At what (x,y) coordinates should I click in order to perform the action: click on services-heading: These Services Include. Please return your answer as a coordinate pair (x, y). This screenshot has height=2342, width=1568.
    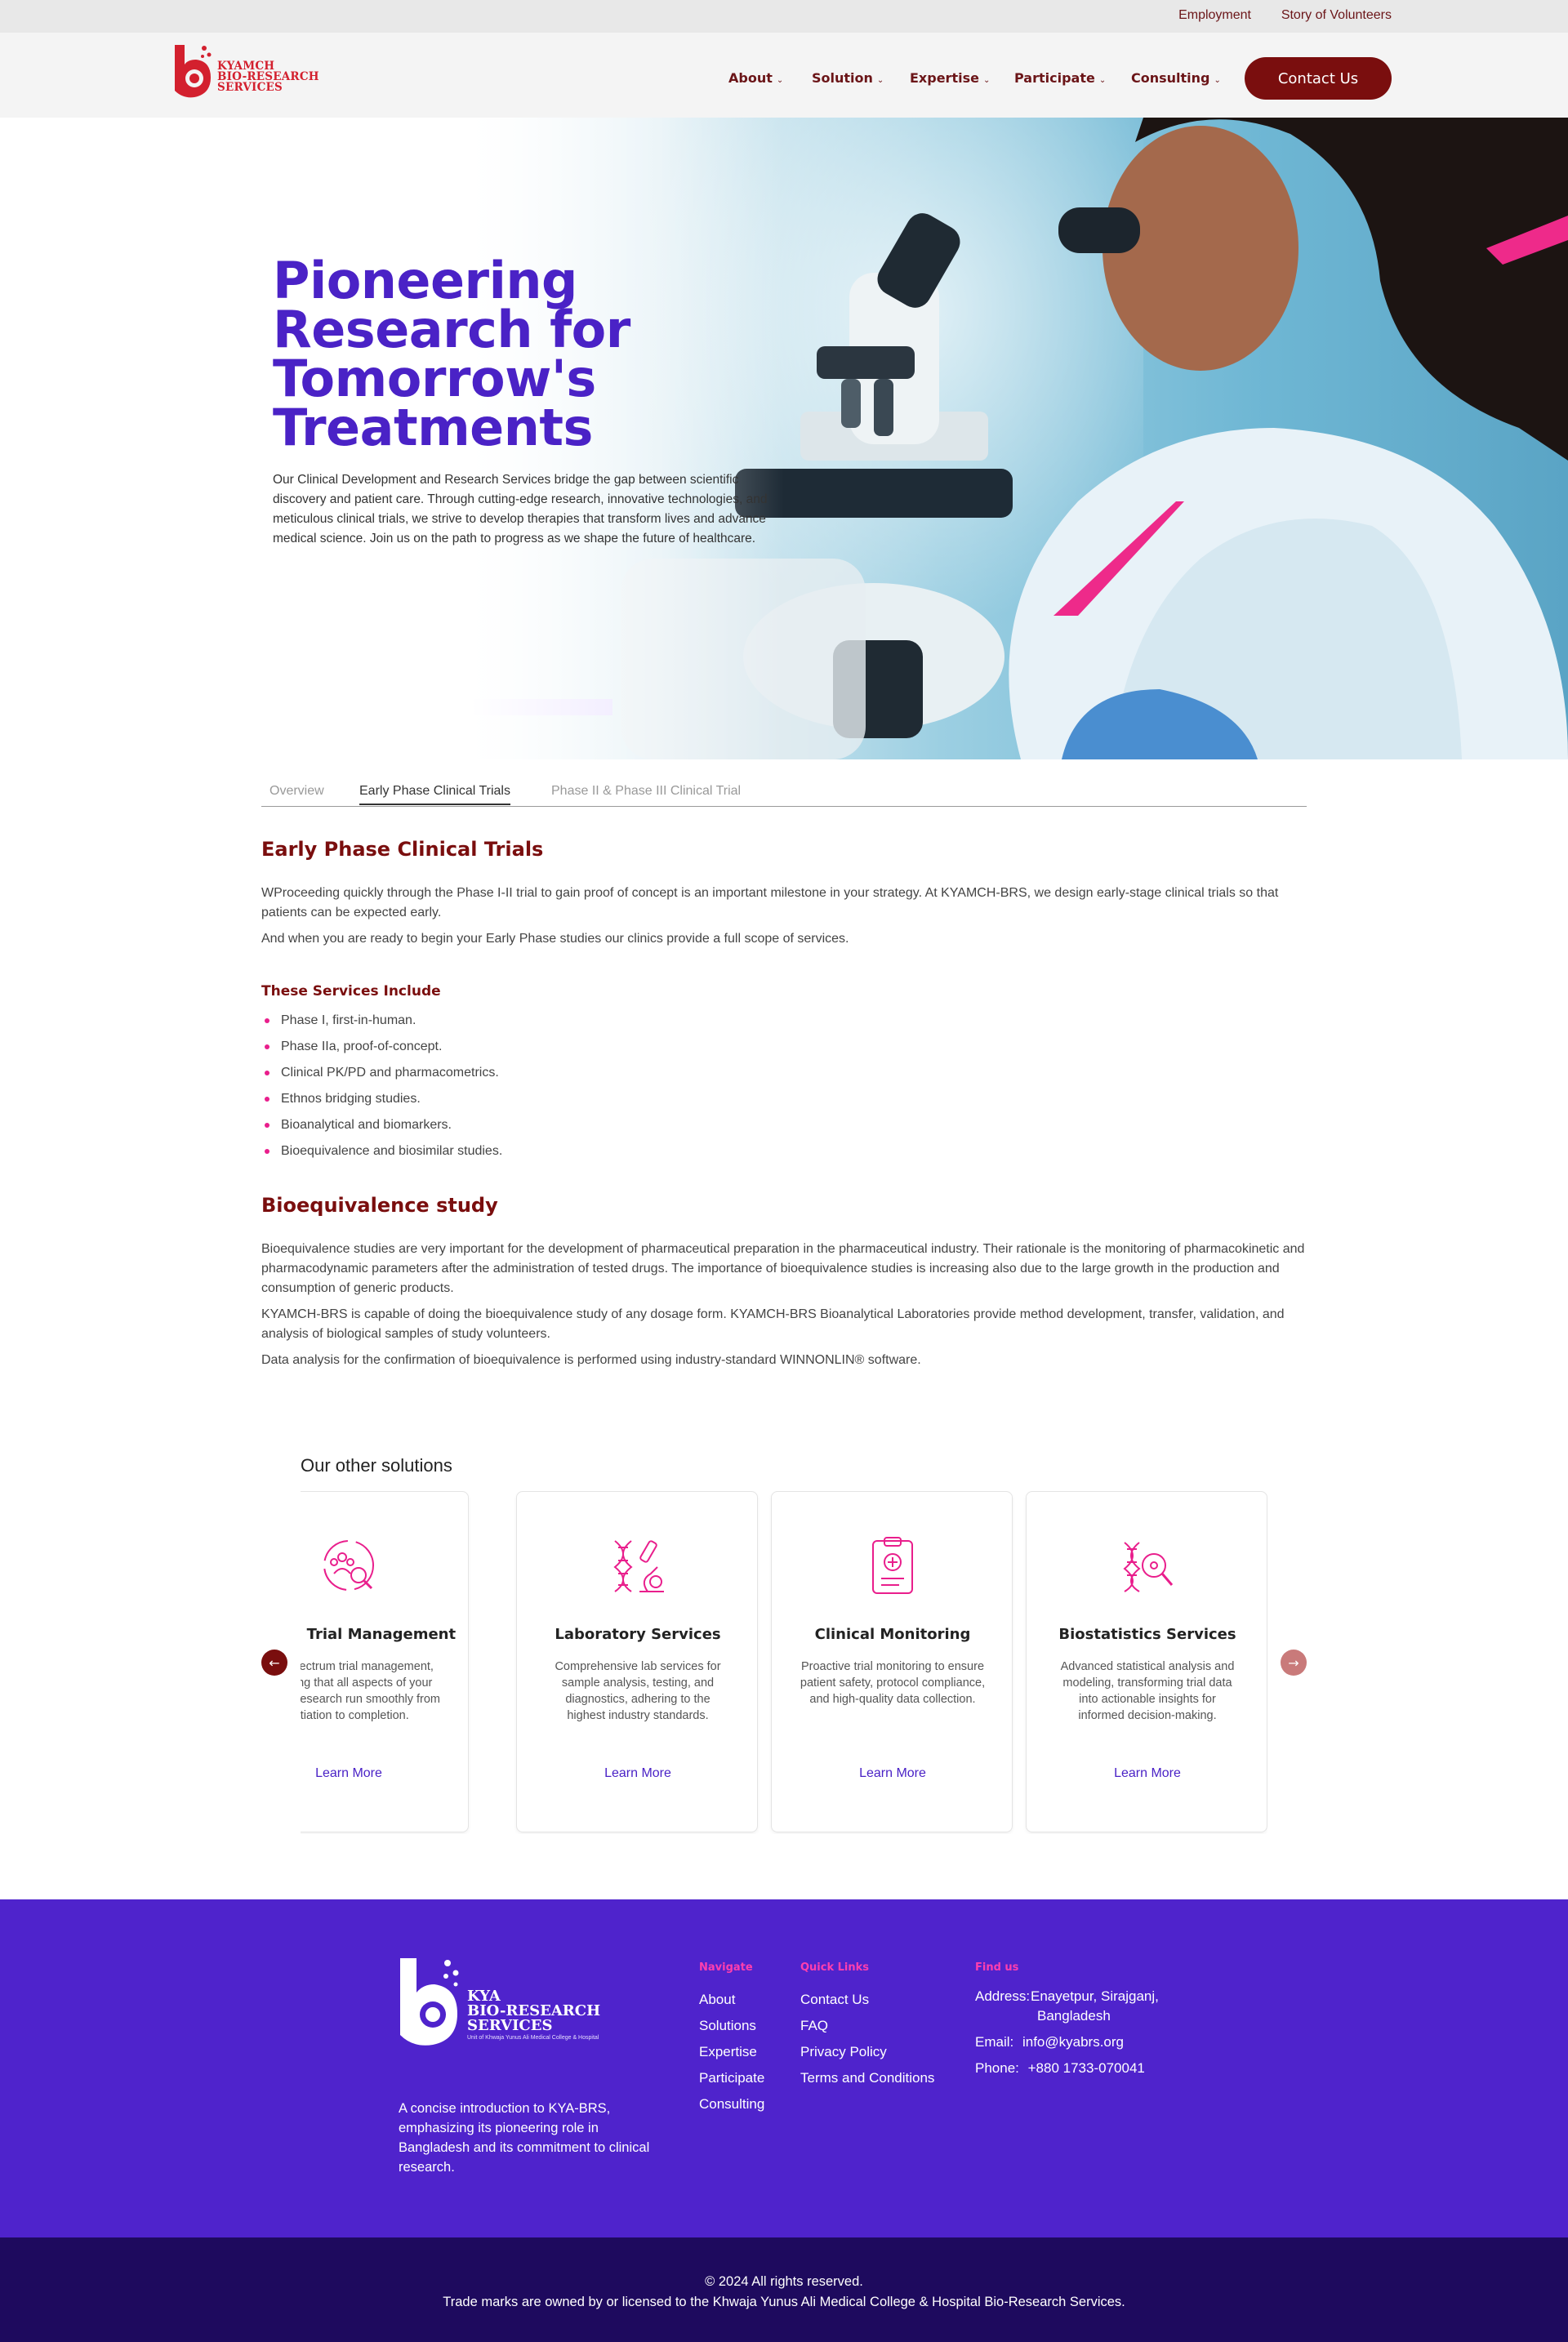
    Looking at the image, I should click on (351, 991).